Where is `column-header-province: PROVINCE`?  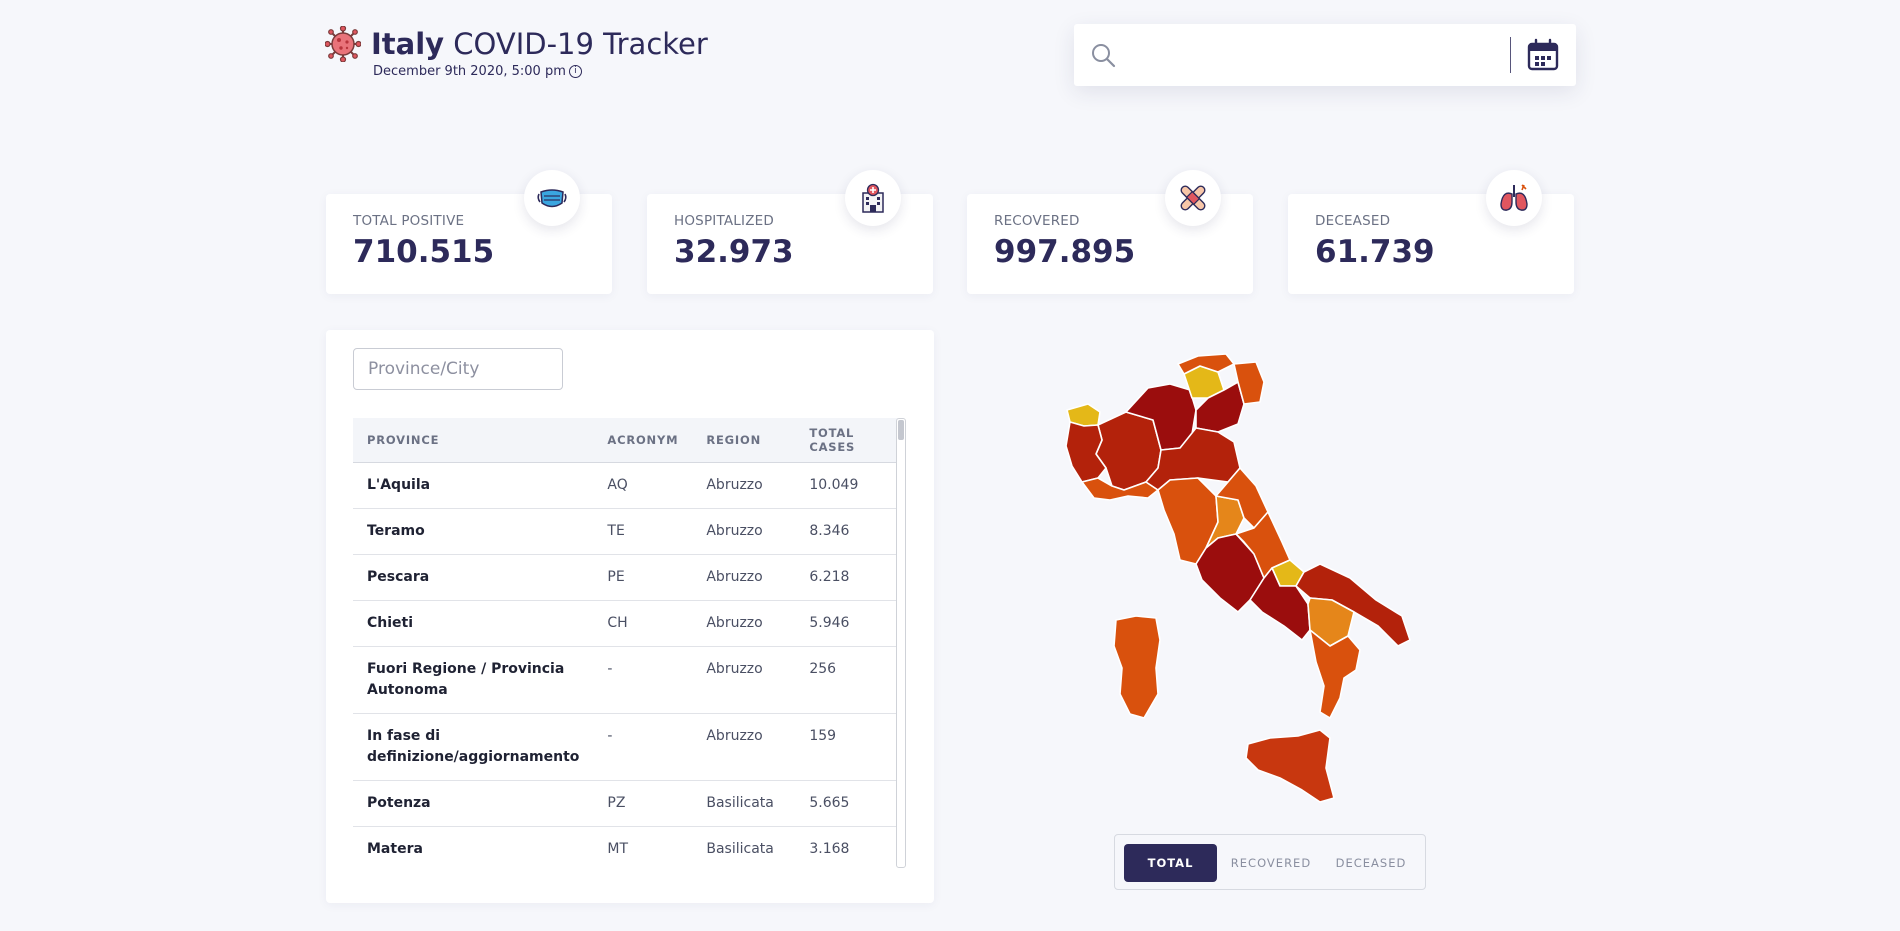 column-header-province: PROVINCE is located at coordinates (473, 440).